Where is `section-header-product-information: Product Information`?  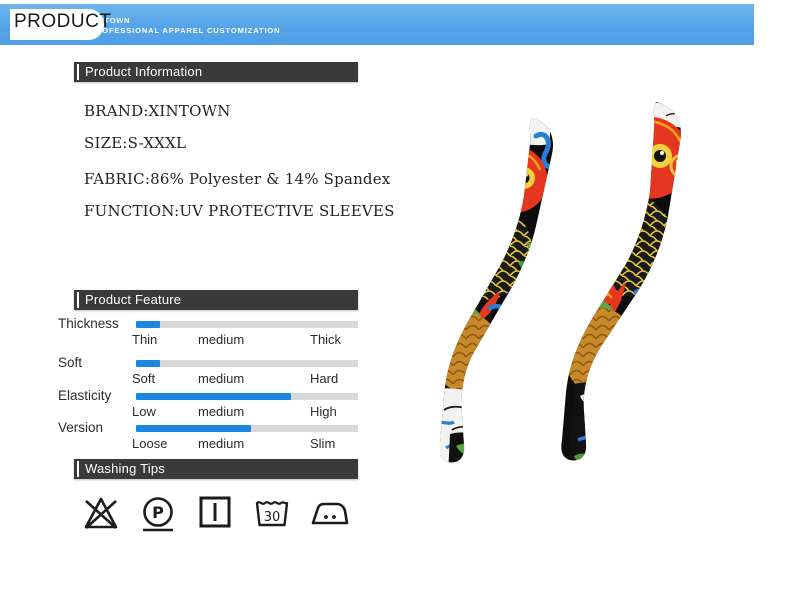 section-header-product-information: Product Information is located at coordinates (216, 72).